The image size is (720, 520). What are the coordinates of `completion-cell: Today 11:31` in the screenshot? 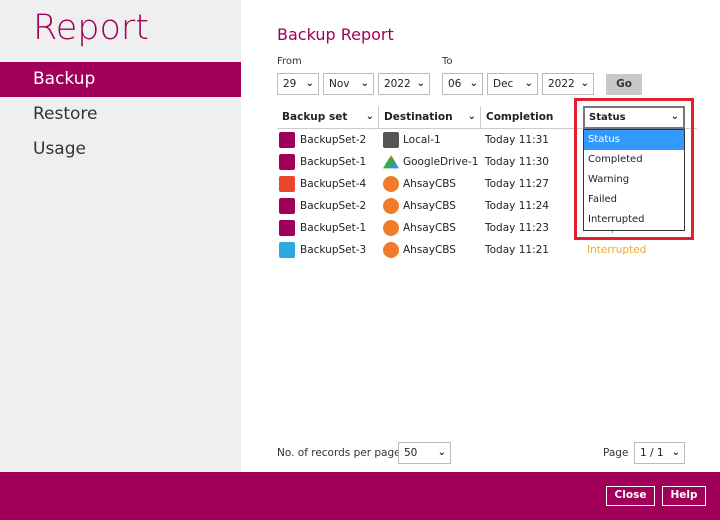 It's located at (517, 140).